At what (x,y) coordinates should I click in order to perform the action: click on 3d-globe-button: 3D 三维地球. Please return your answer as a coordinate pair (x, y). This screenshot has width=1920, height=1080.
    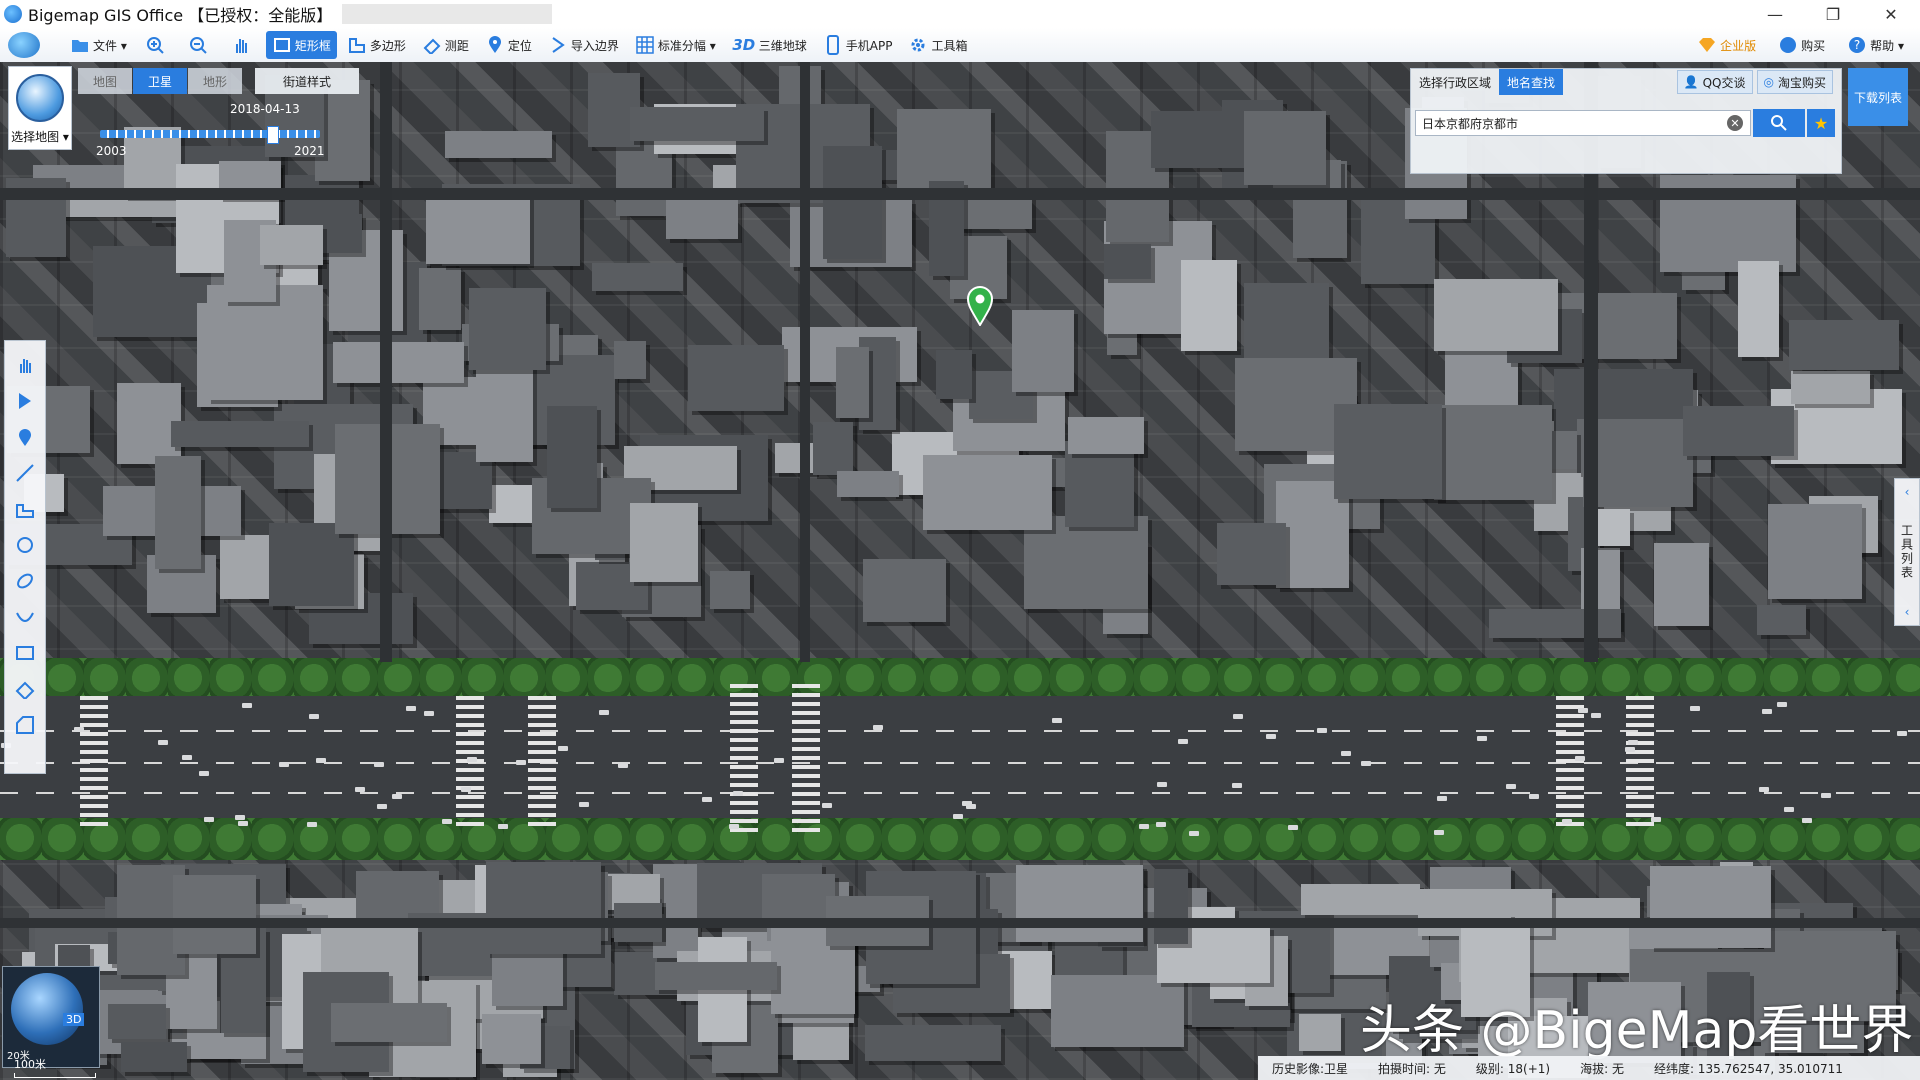
    Looking at the image, I should click on (769, 45).